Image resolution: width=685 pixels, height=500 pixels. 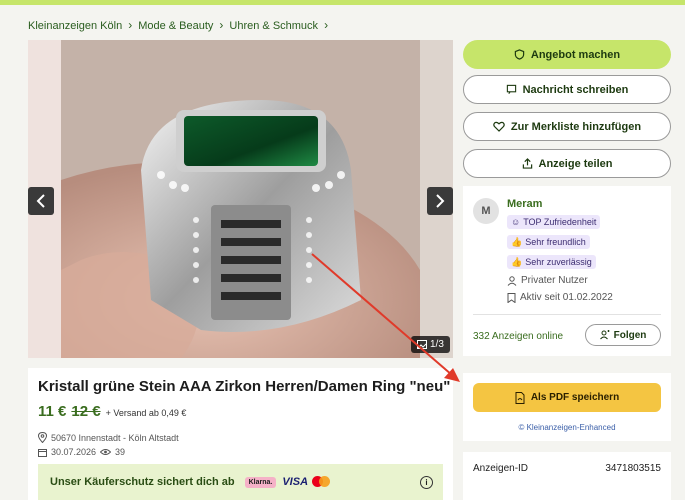 What do you see at coordinates (576, 126) in the screenshot?
I see `add-to-watchlist-label: Zur Merkliste hinzufügen` at bounding box center [576, 126].